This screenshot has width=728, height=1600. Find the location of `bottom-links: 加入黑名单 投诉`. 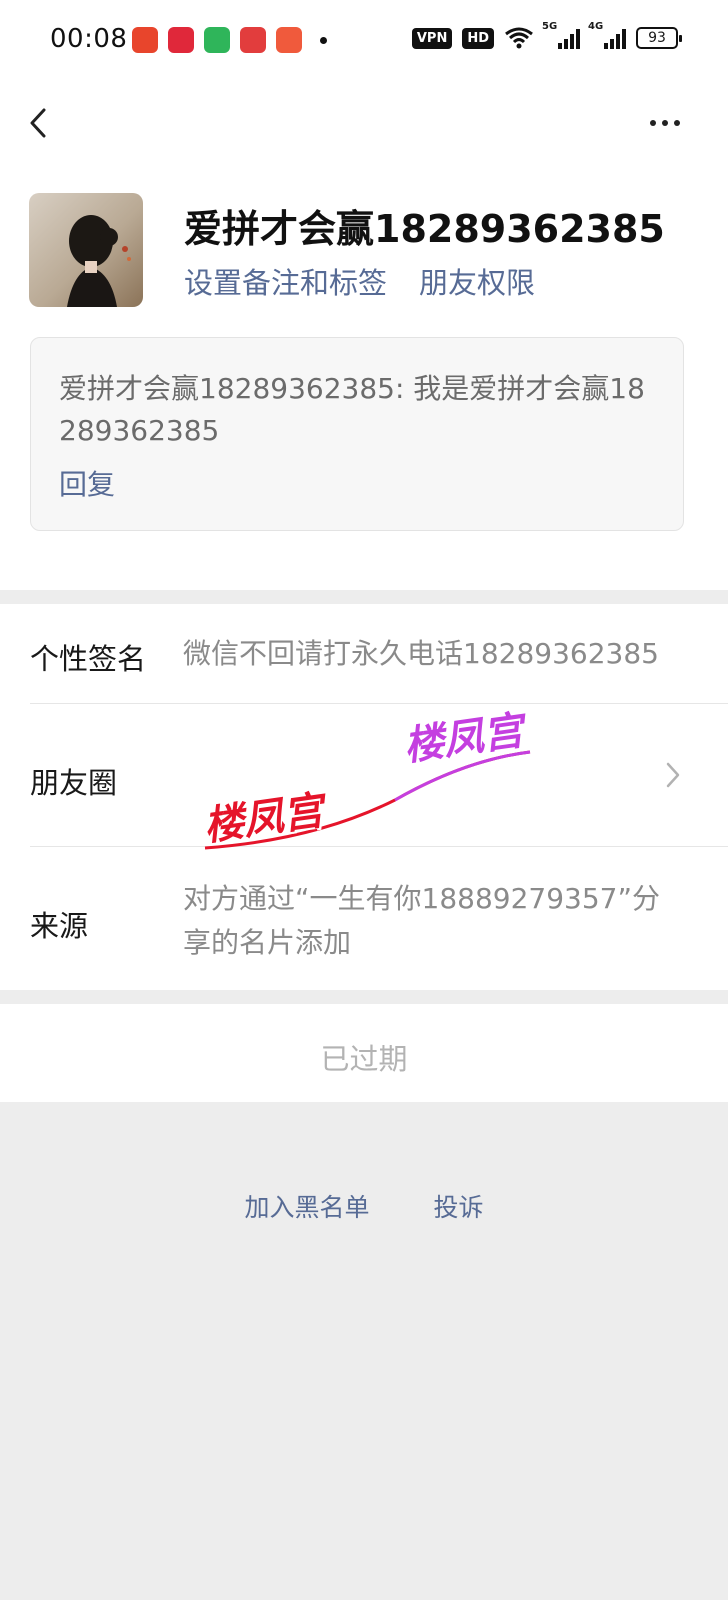

bottom-links: 加入黑名单 投诉 is located at coordinates (364, 1206).